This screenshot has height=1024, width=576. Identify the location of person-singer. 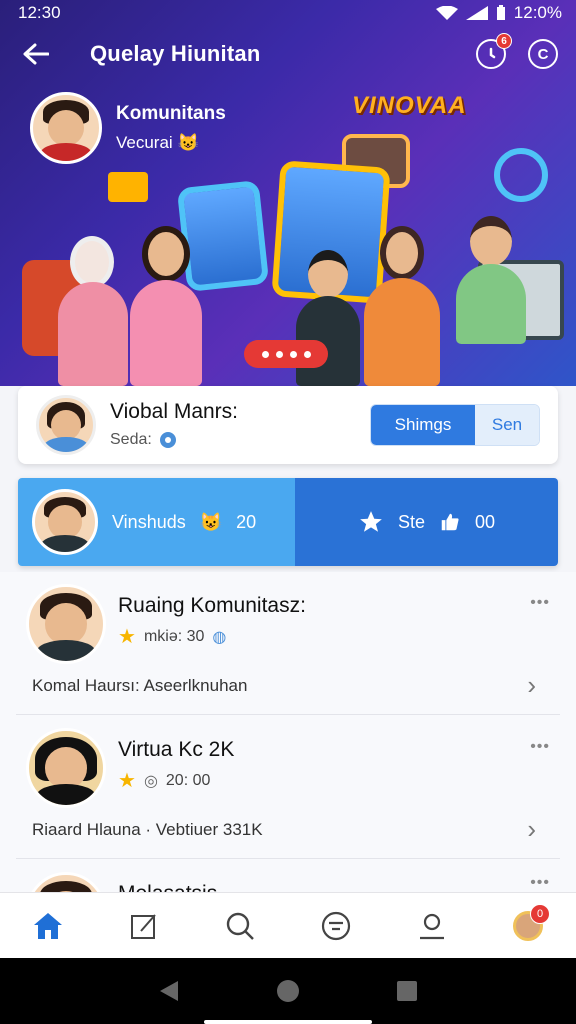
(166, 306).